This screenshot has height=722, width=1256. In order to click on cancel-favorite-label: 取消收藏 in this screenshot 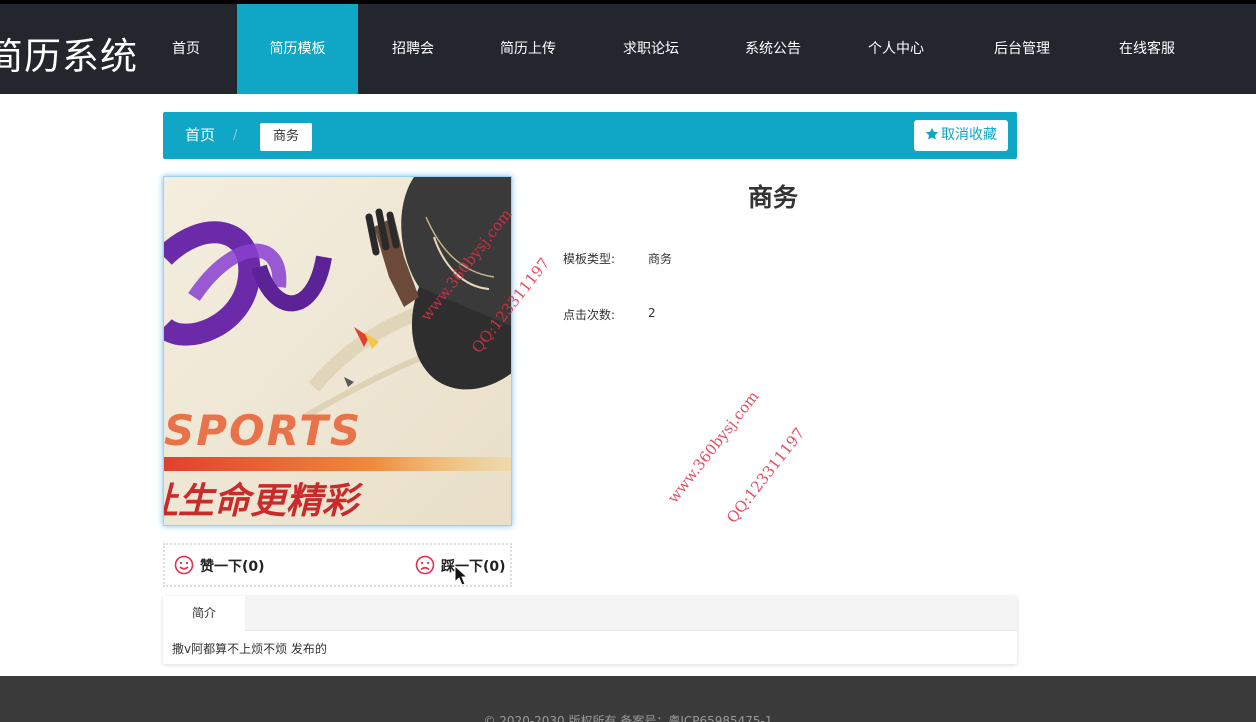, I will do `click(969, 135)`.